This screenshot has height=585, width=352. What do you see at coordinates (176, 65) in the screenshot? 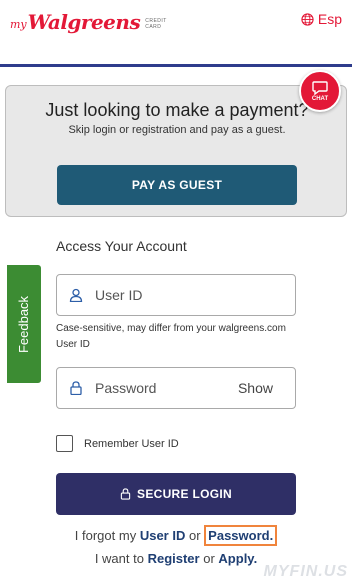
I see `header-divider` at bounding box center [176, 65].